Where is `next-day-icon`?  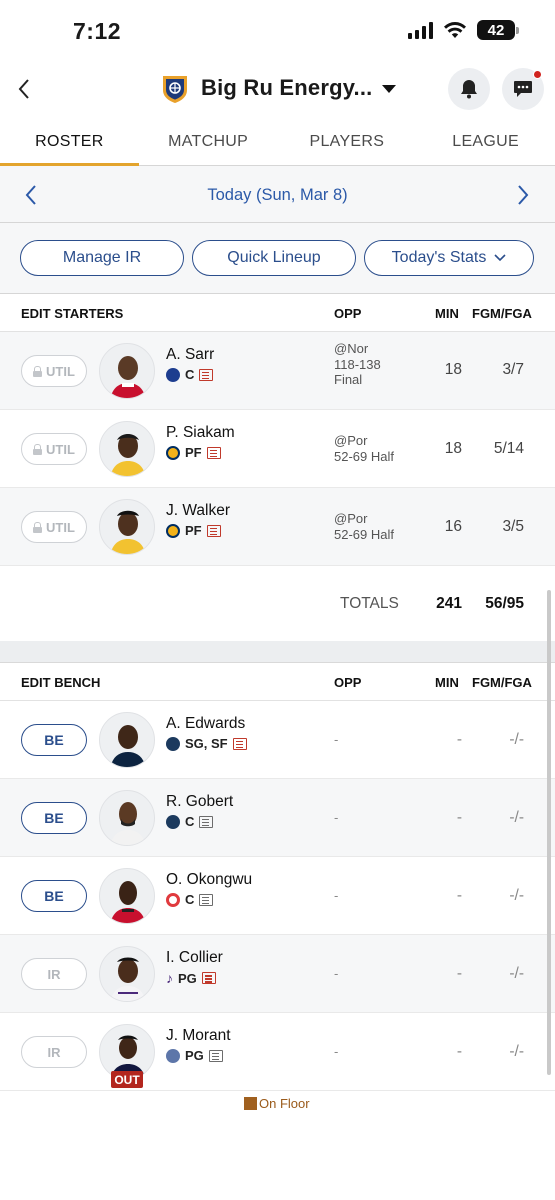
next-day-icon is located at coordinates (523, 195).